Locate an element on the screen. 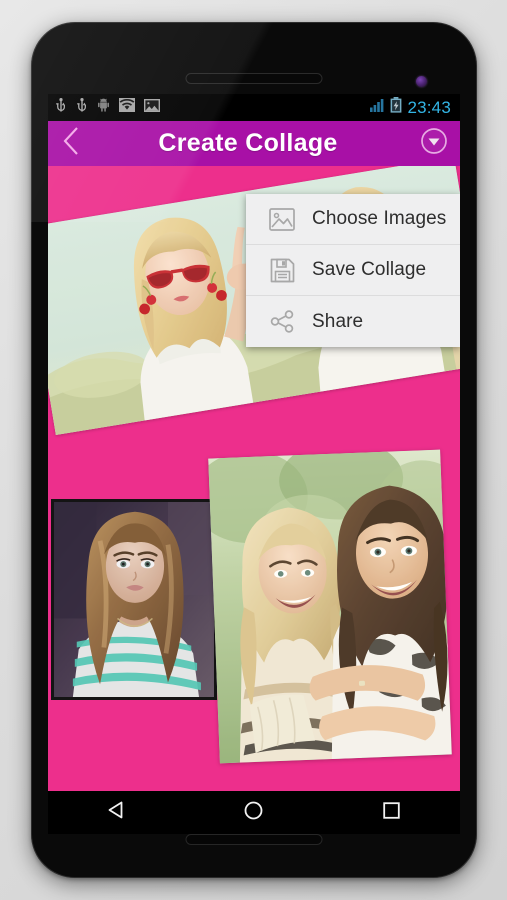 The width and height of the screenshot is (507, 900). circle-chevron-down-icon is located at coordinates (434, 143).